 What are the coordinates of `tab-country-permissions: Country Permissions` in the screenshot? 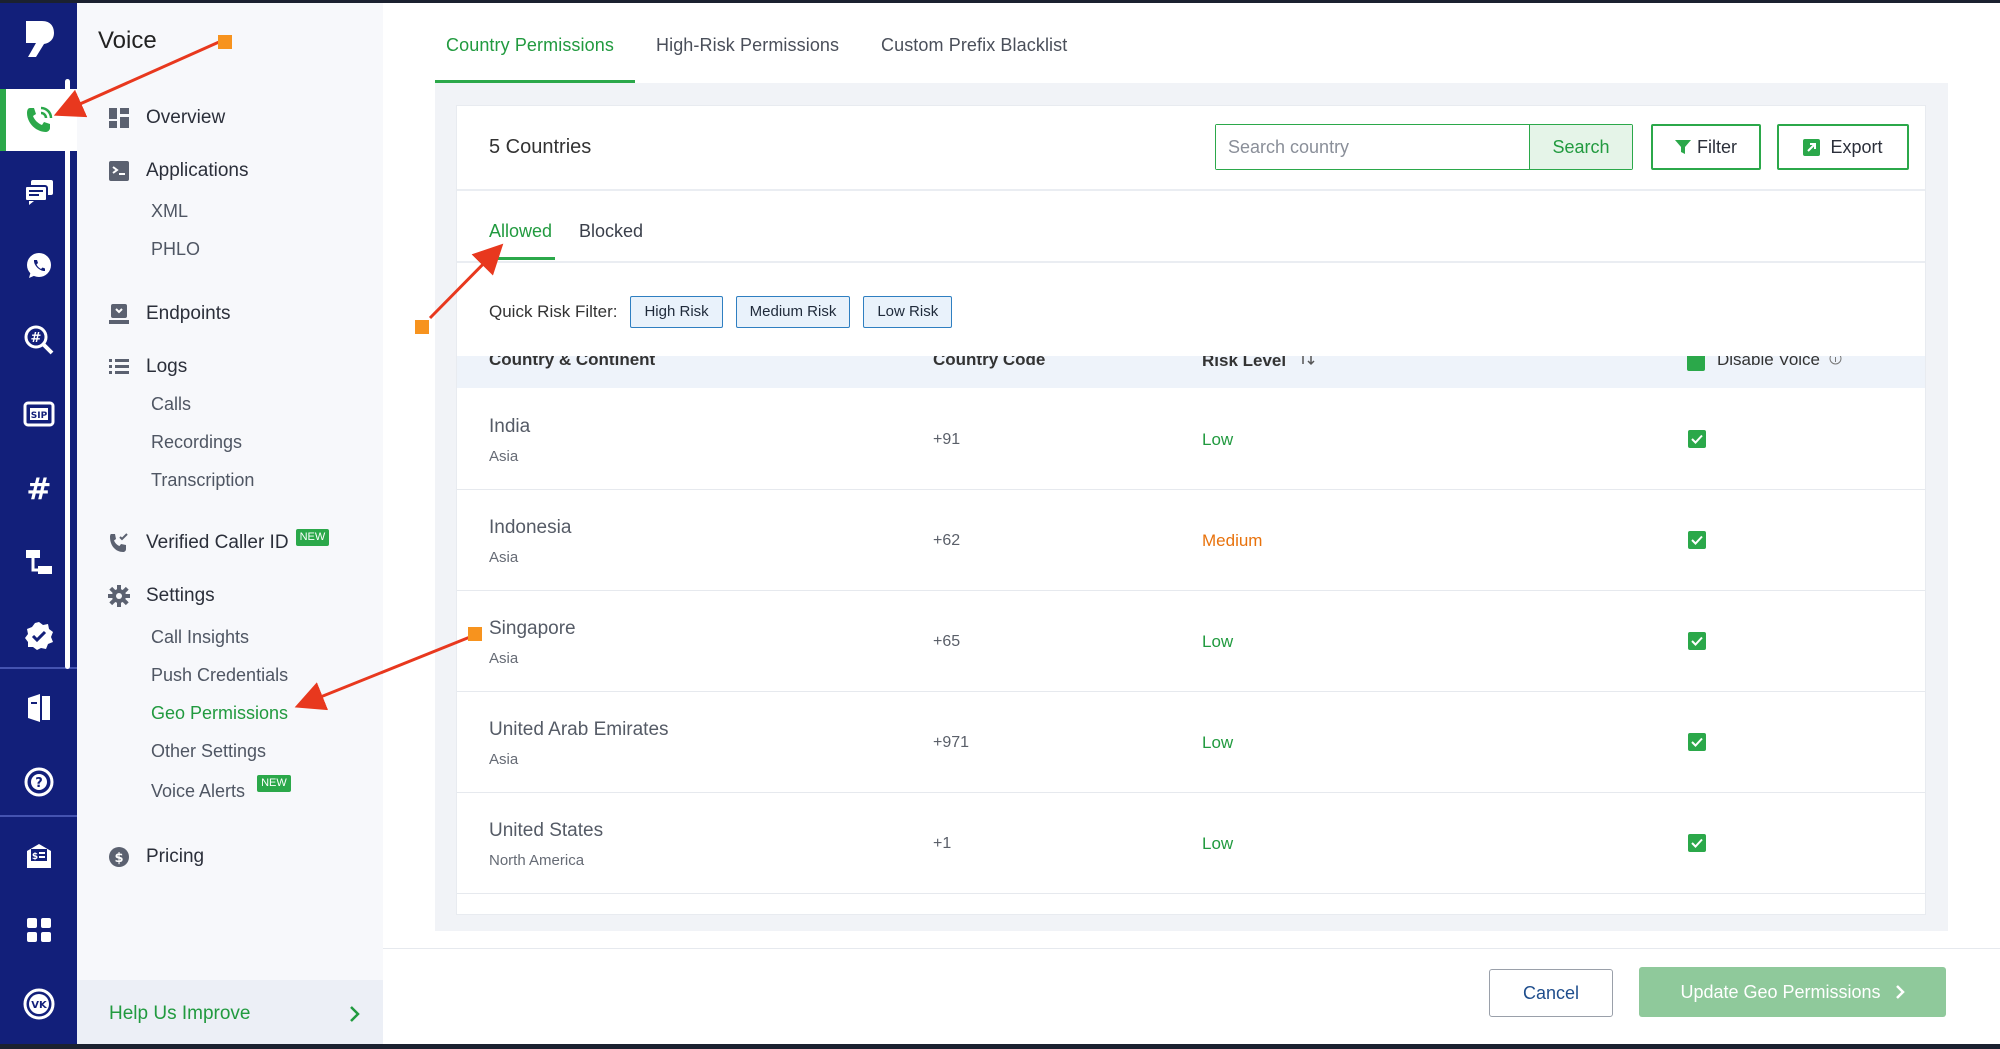 It's located at (530, 45).